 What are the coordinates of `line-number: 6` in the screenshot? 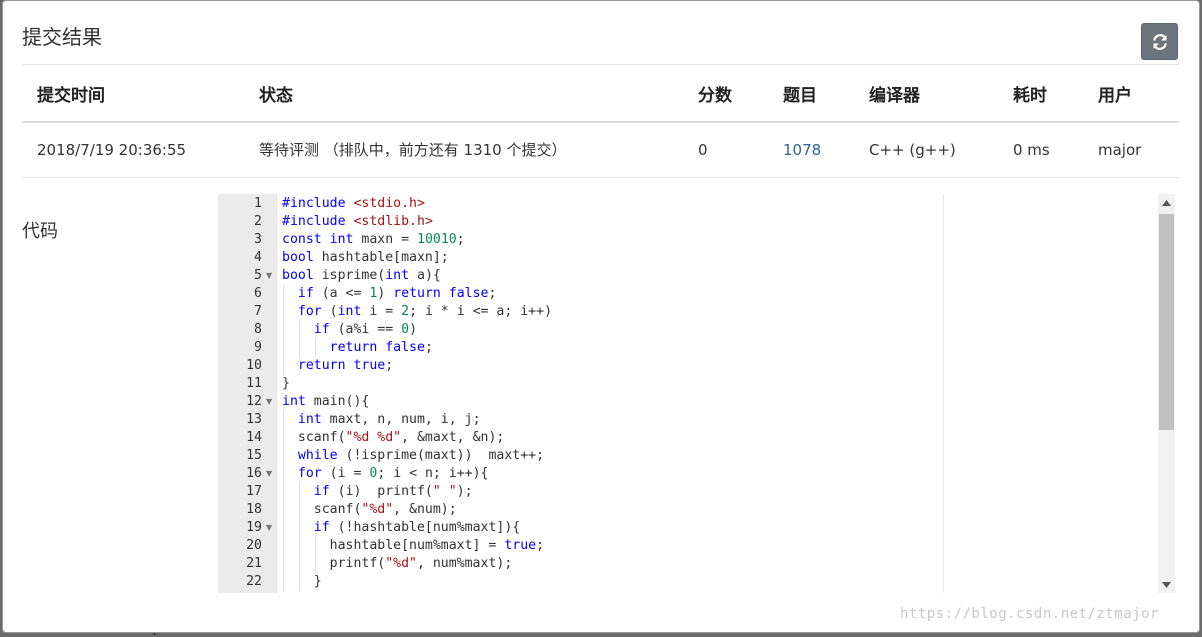 It's located at (258, 293).